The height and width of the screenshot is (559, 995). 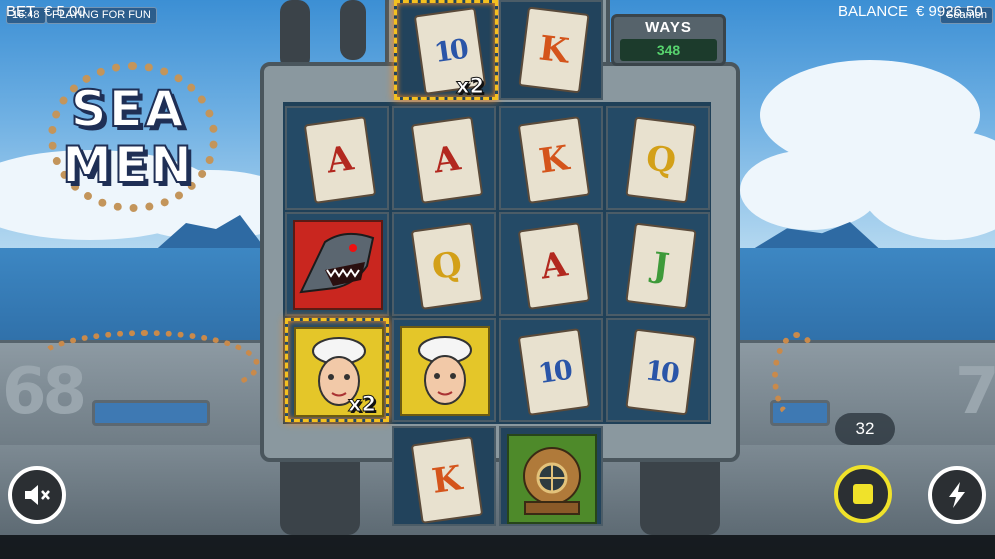 What do you see at coordinates (661, 266) in the screenshot?
I see `card-jack-symbol: J` at bounding box center [661, 266].